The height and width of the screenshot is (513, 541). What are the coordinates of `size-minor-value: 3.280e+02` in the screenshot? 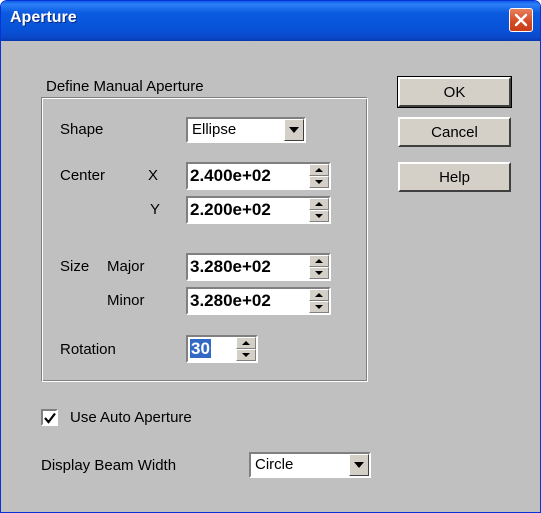 It's located at (230, 300).